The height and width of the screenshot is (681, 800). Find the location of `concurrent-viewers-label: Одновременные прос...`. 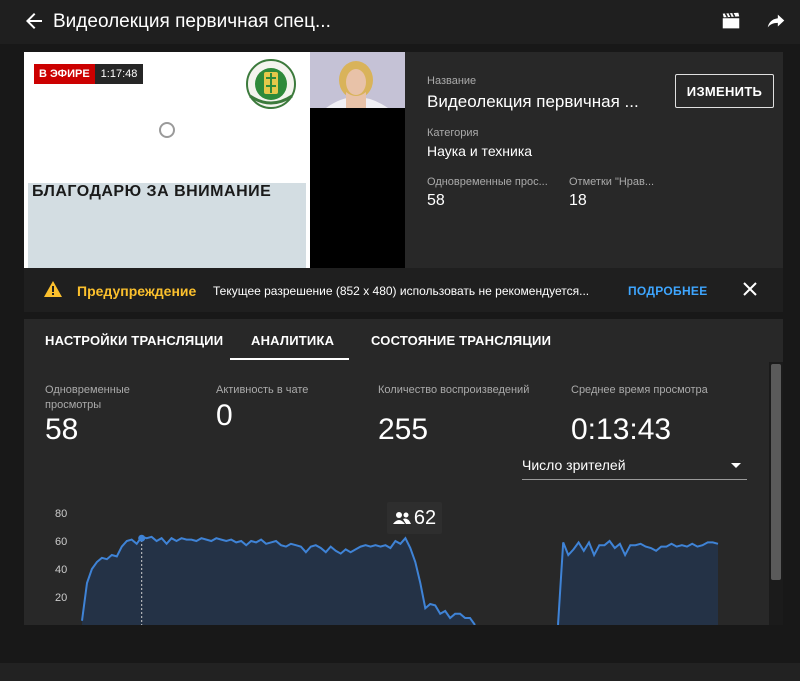

concurrent-viewers-label: Одновременные прос... is located at coordinates (487, 182).